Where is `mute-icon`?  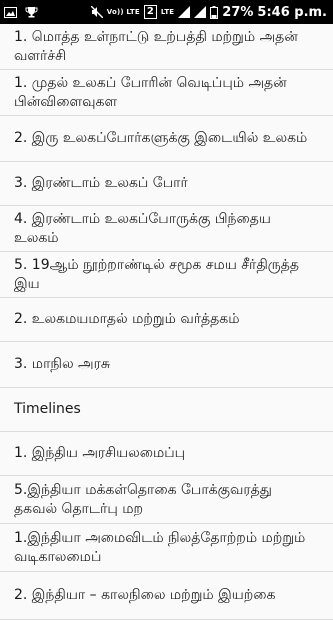
mute-icon is located at coordinates (96, 12).